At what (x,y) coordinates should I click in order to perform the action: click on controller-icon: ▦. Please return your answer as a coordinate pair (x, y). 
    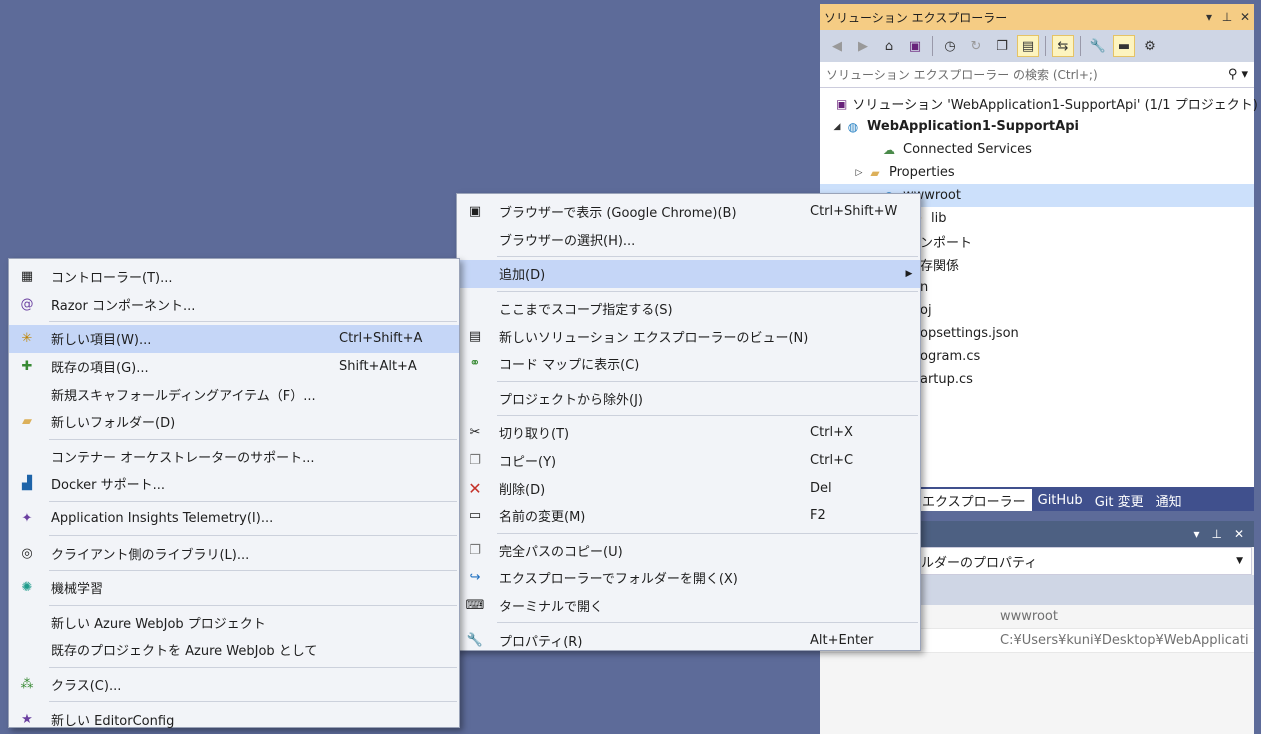
    Looking at the image, I should click on (27, 277).